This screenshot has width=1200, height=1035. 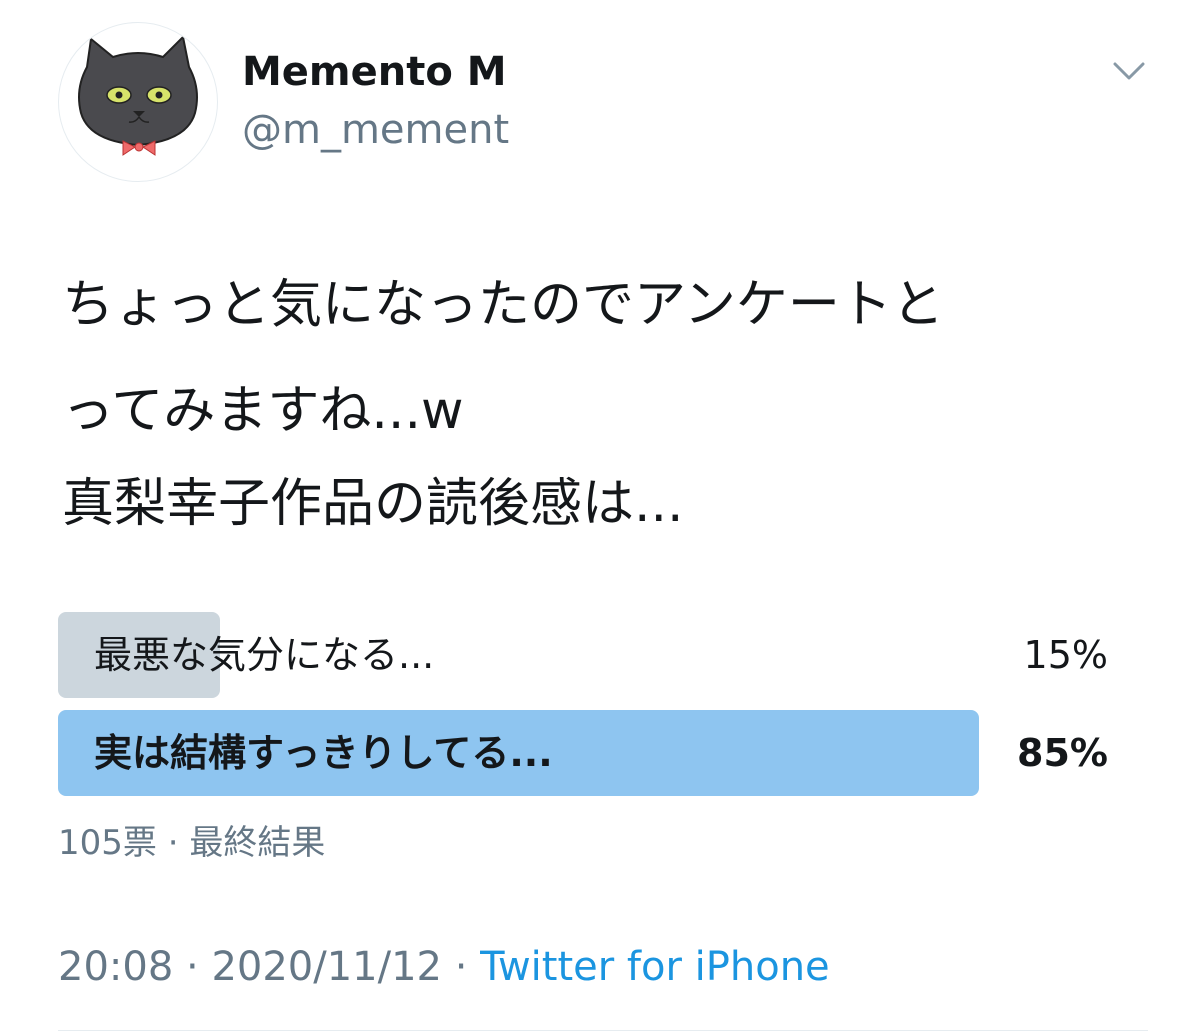 I want to click on user-handle: @m_mement, so click(x=375, y=130).